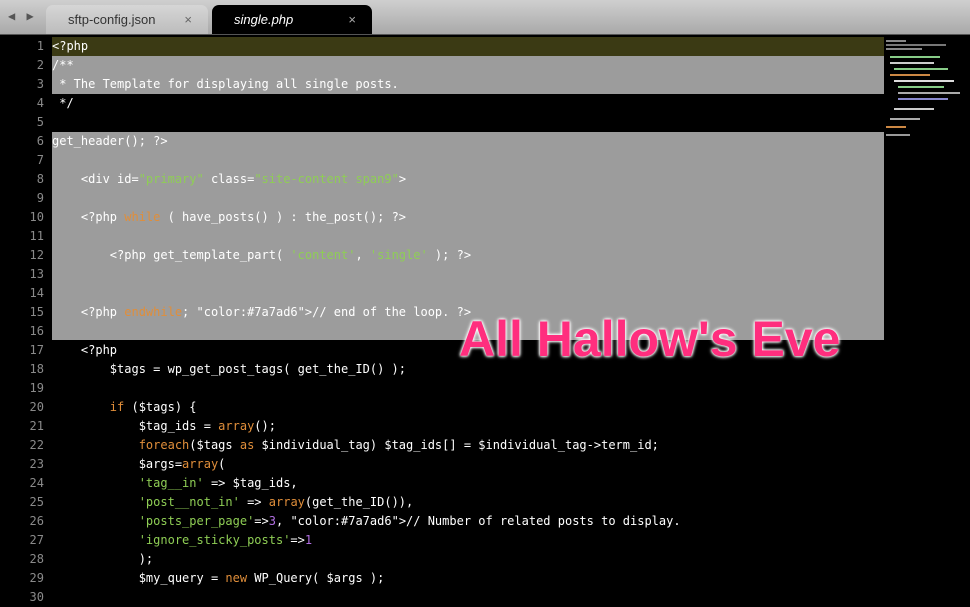 This screenshot has height=607, width=970. I want to click on code-text: $tag_ids = array();, so click(164, 426).